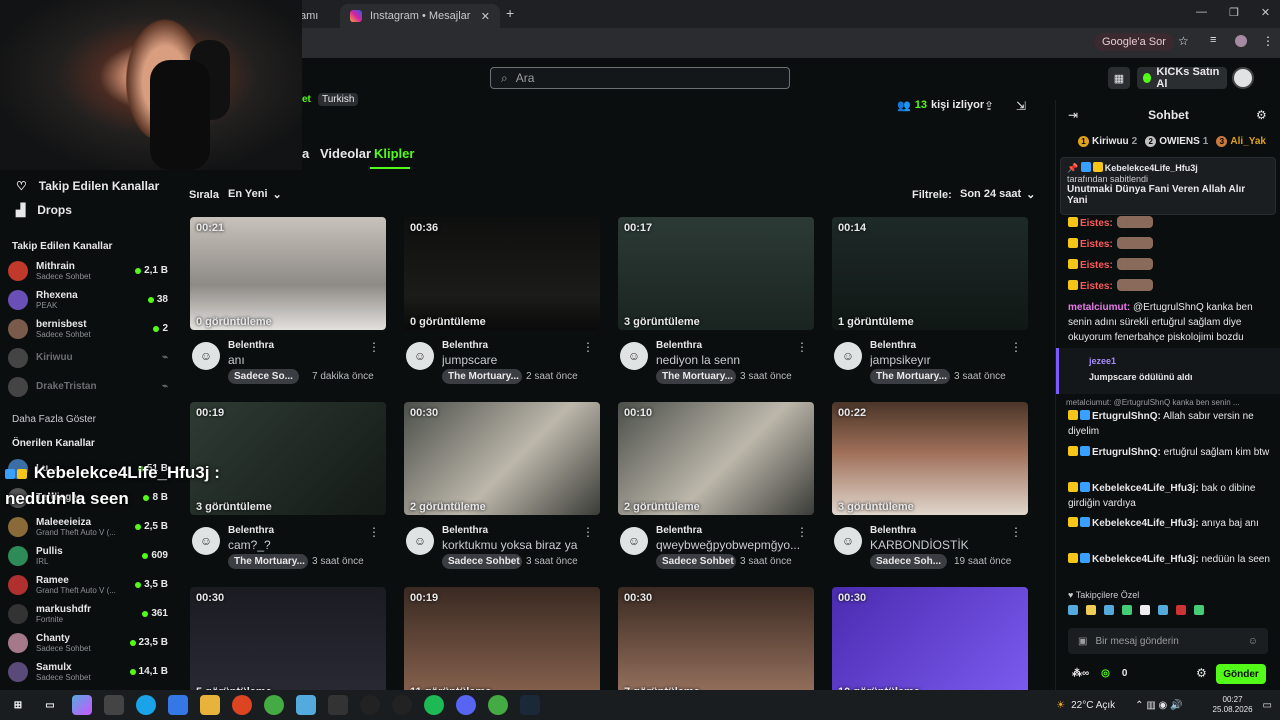 The width and height of the screenshot is (1280, 720). Describe the element at coordinates (88, 270) in the screenshot. I see `channel-item: Mithrain Sadece Sohbet 2,1 B` at that location.